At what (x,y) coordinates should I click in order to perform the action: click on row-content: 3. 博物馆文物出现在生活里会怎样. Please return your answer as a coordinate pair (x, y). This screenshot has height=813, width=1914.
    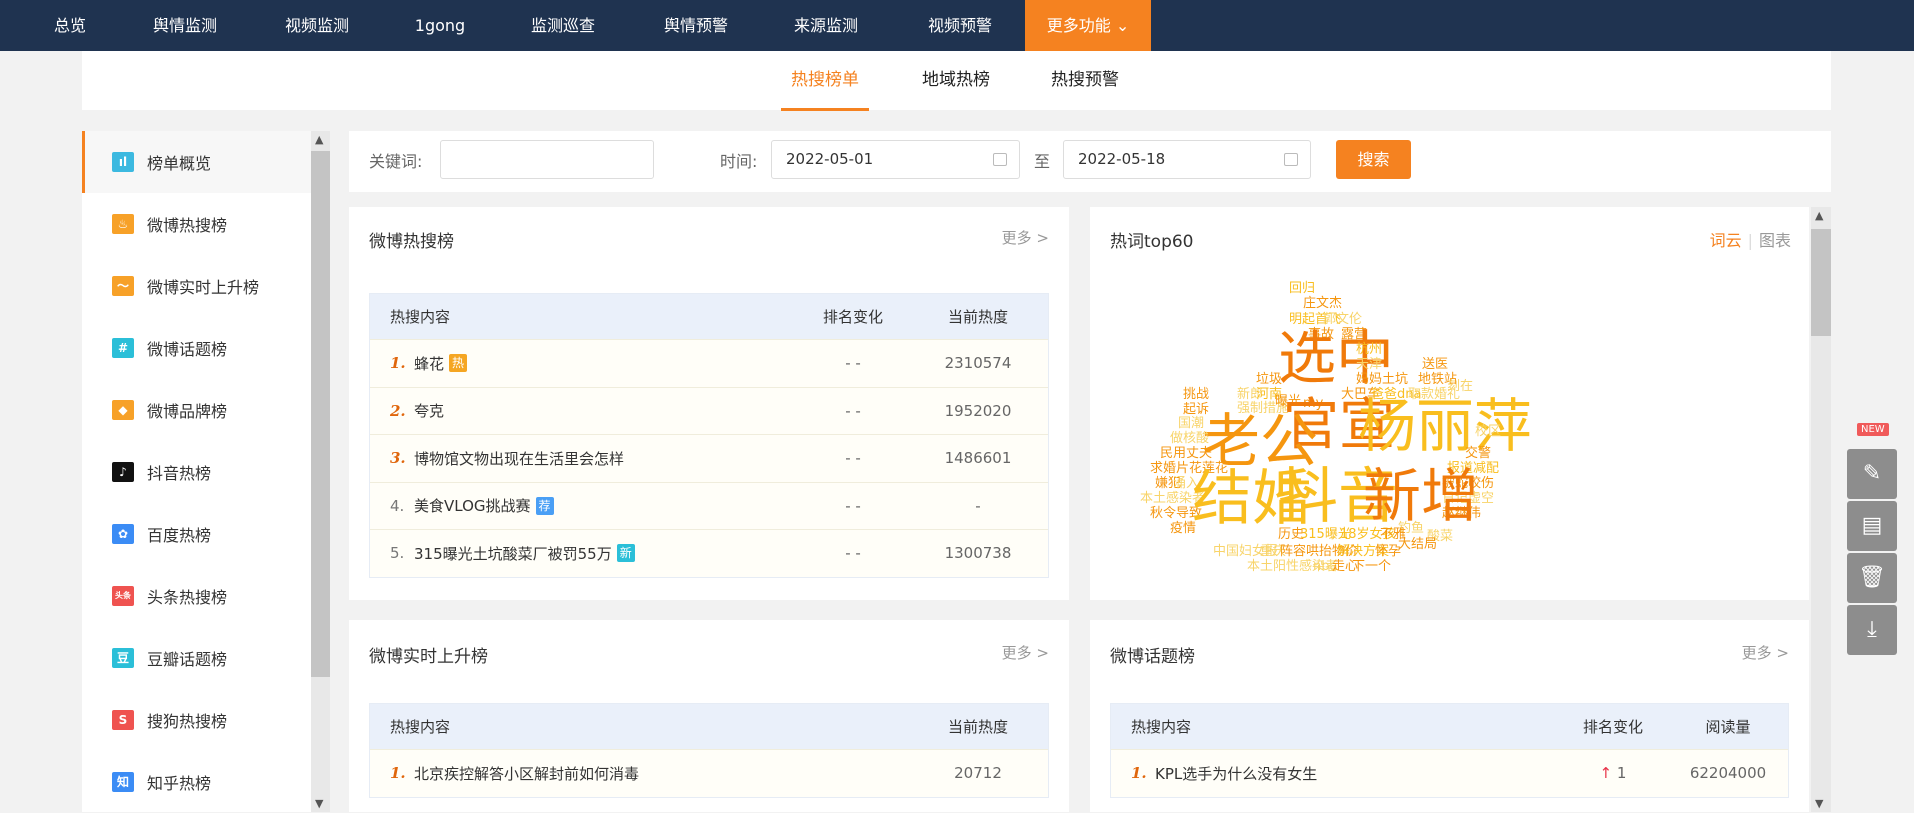
    Looking at the image, I should click on (584, 458).